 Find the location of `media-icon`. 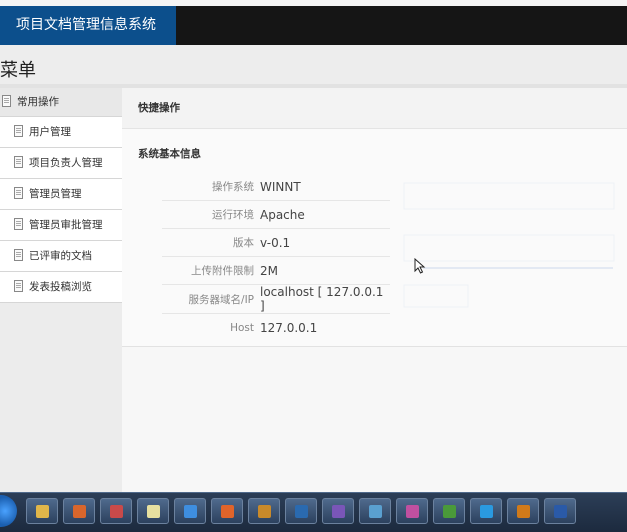

media-icon is located at coordinates (79, 511).